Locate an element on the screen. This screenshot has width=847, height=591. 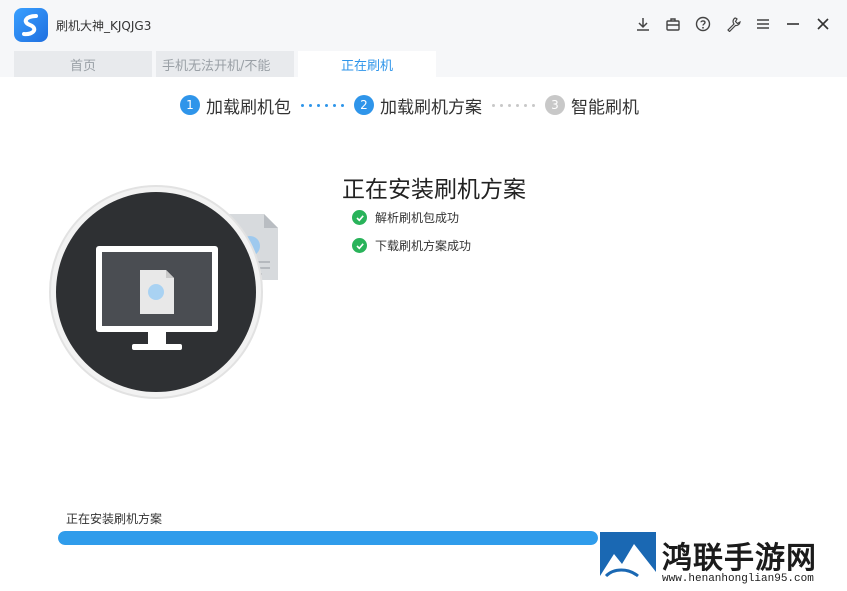
tab-bar: 首页 手机无法开机/不能 正在刷机 is located at coordinates (423, 63).